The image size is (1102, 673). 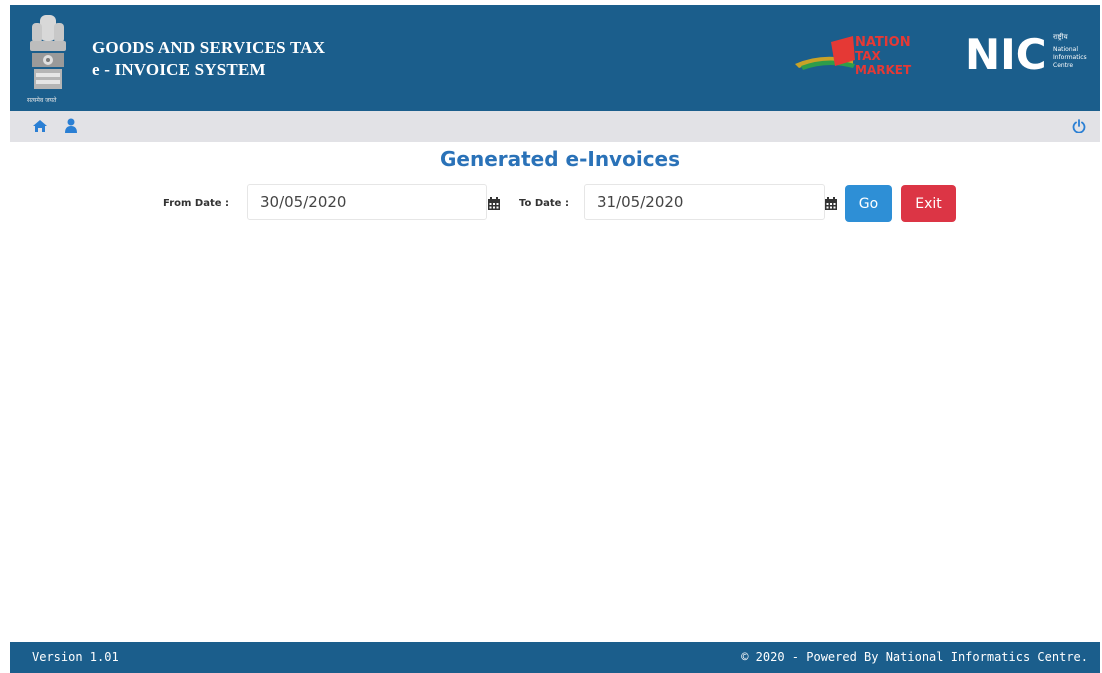 I want to click on to-date-calendar-icon, so click(x=831, y=203).